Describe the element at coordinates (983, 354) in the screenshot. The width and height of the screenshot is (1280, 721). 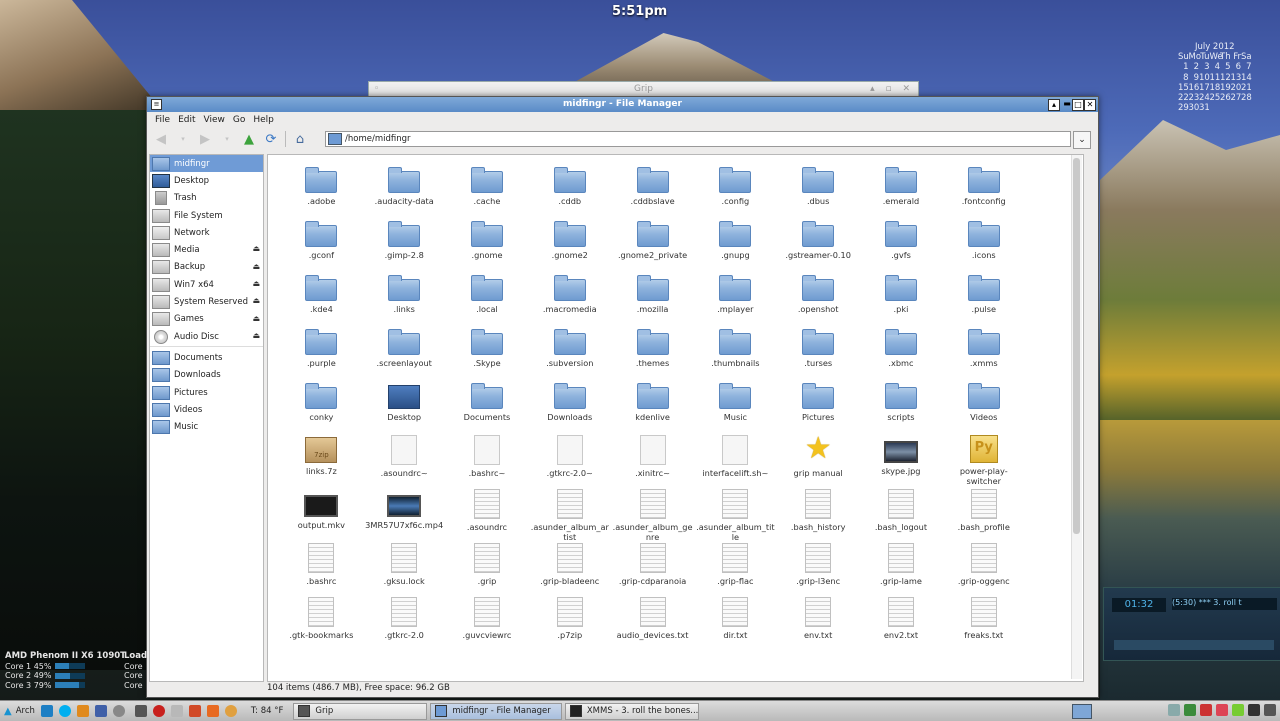
I see `file-item: .xmms` at that location.